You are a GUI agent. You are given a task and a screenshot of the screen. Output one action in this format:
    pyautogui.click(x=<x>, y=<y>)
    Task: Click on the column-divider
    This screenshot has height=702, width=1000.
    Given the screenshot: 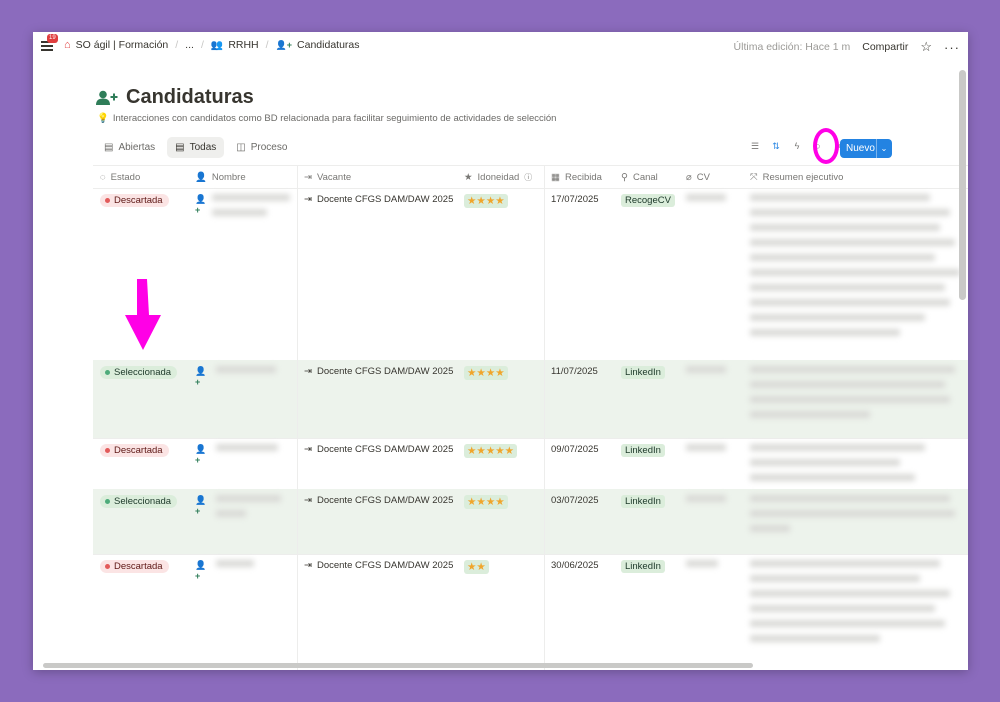 What is the action you would take?
    pyautogui.click(x=297, y=417)
    